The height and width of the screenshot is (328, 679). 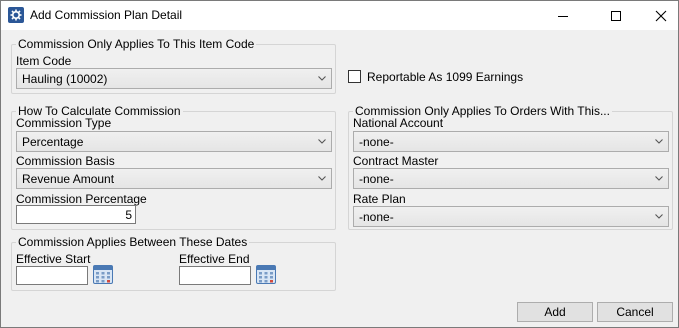 I want to click on commission-percentage-label: Commission Percentage, so click(x=81, y=199).